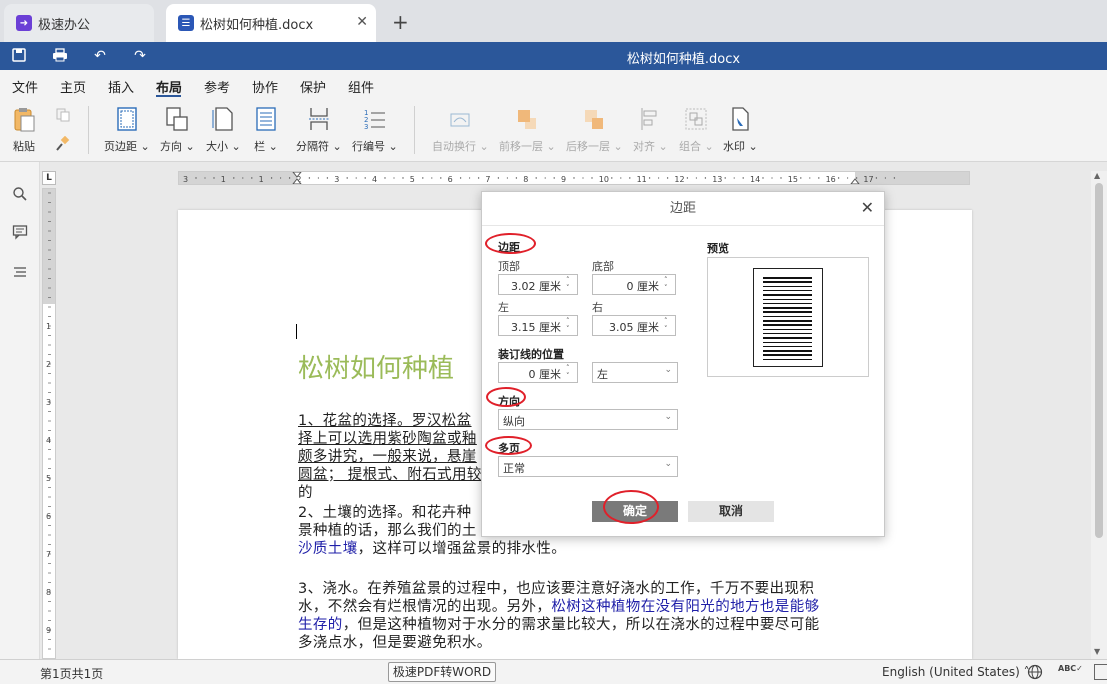 The height and width of the screenshot is (684, 1107). What do you see at coordinates (121, 86) in the screenshot?
I see `menu-insert: 插入` at bounding box center [121, 86].